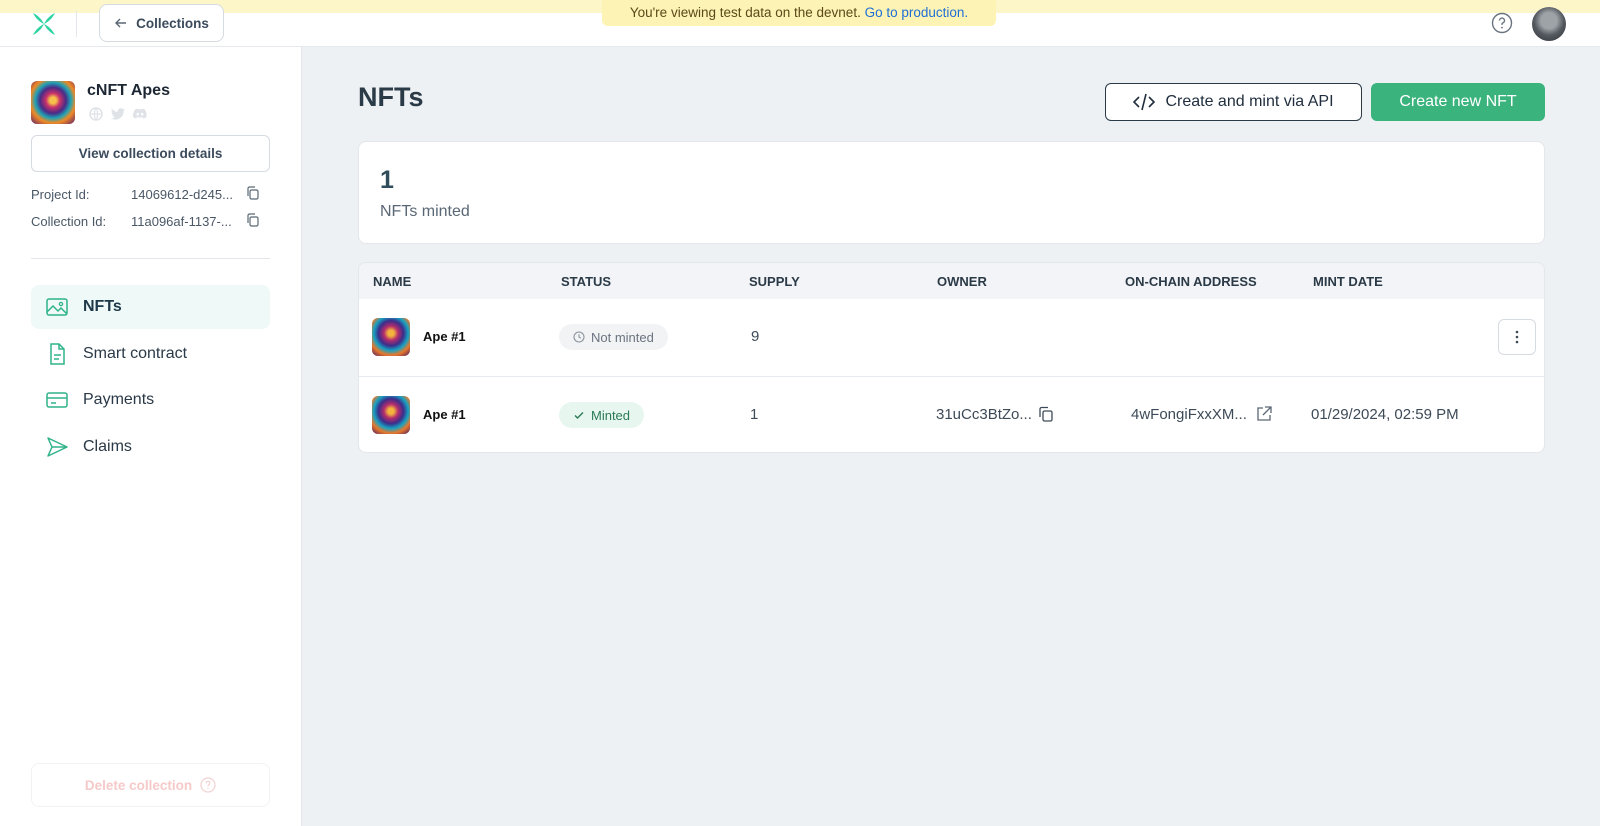 The width and height of the screenshot is (1600, 826). What do you see at coordinates (579, 415) in the screenshot?
I see `check-icon` at bounding box center [579, 415].